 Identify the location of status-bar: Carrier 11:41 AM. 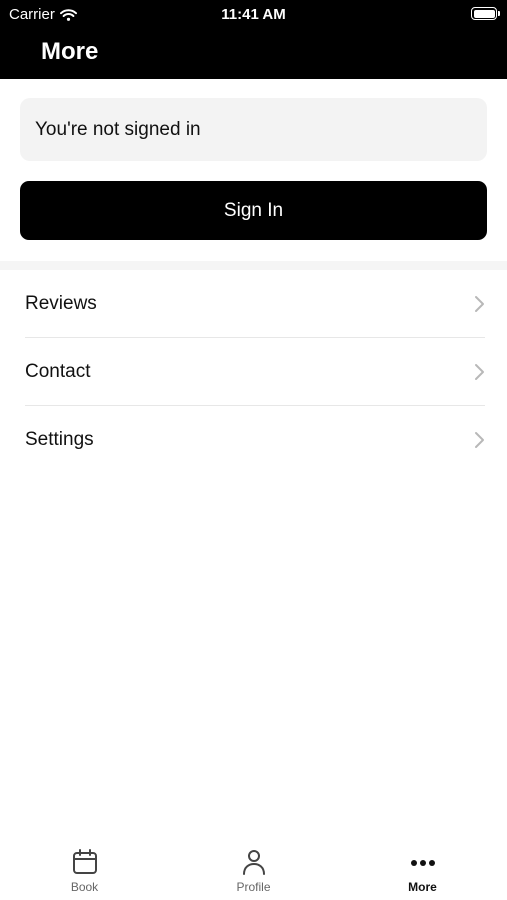
(253, 14).